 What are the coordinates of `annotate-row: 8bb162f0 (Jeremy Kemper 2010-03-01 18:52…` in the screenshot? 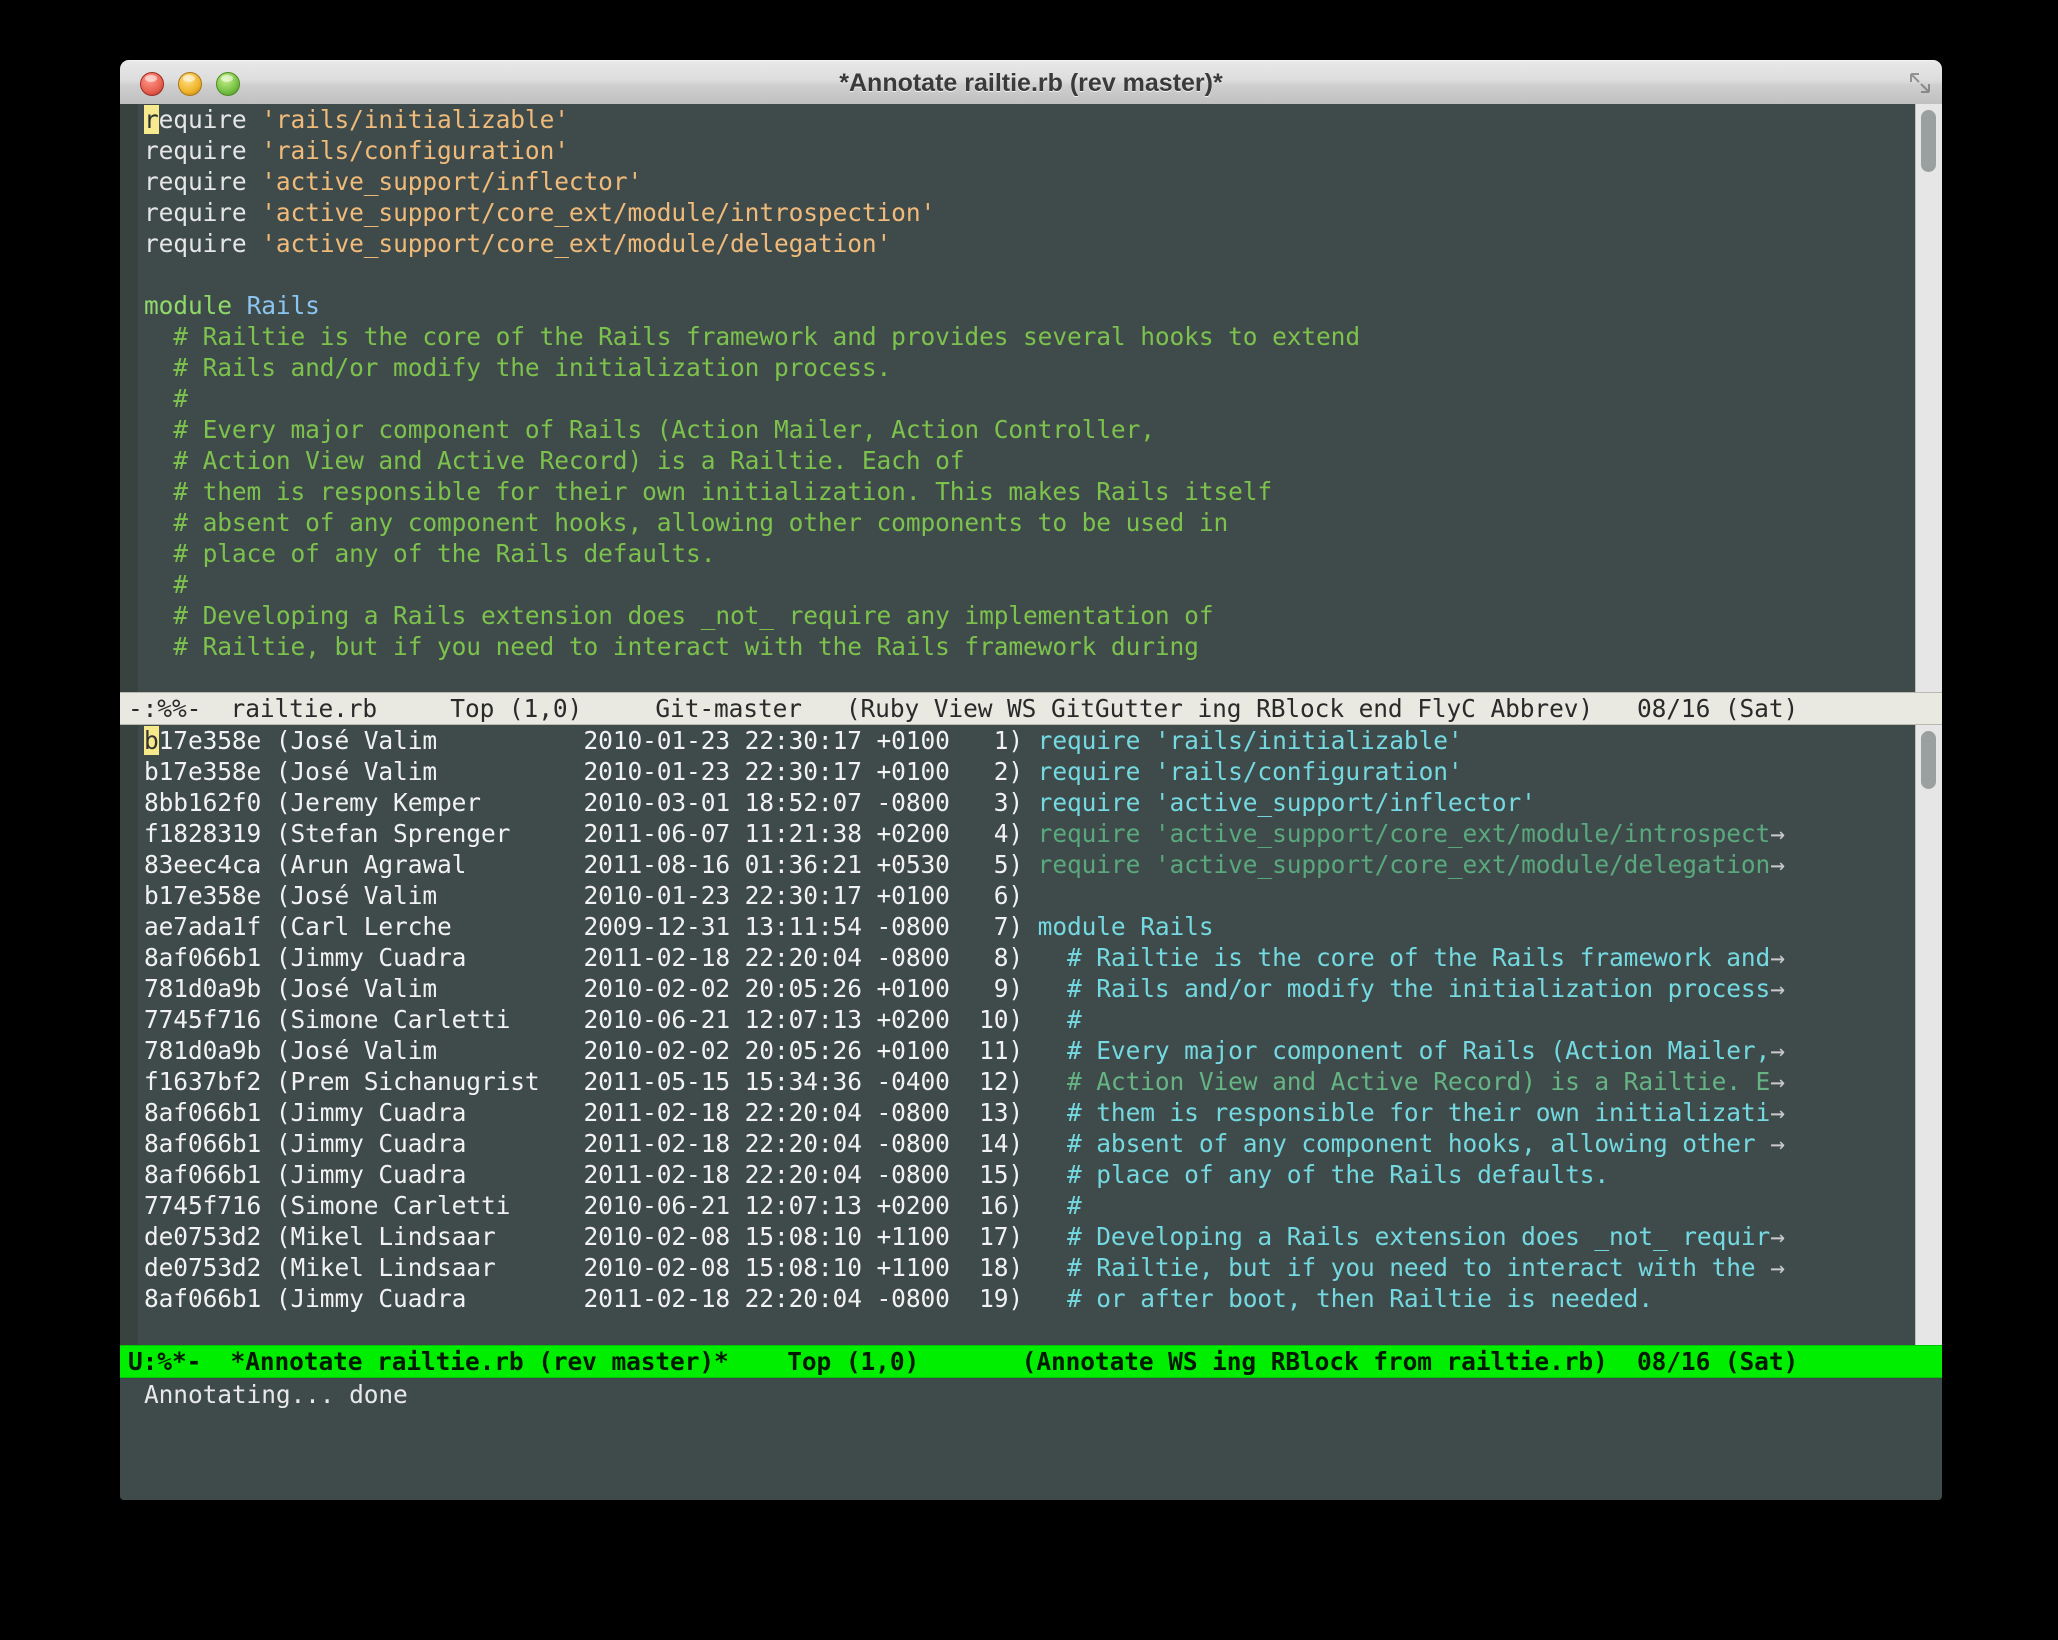 It's located at (1027, 802).